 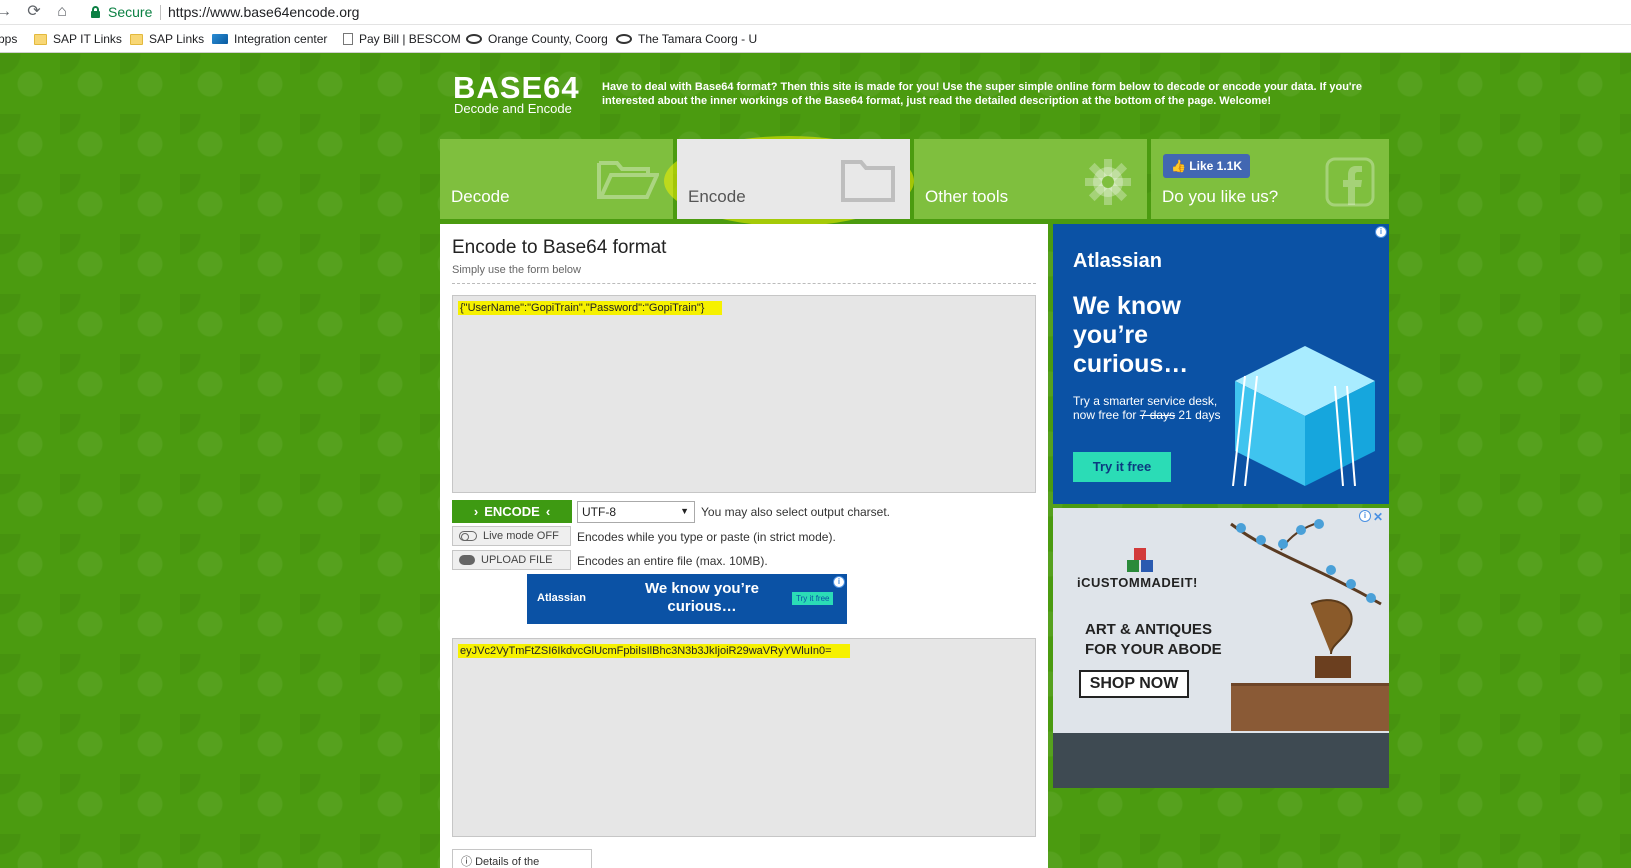 I want to click on charset-select: UTF-8 ▼, so click(x=636, y=512).